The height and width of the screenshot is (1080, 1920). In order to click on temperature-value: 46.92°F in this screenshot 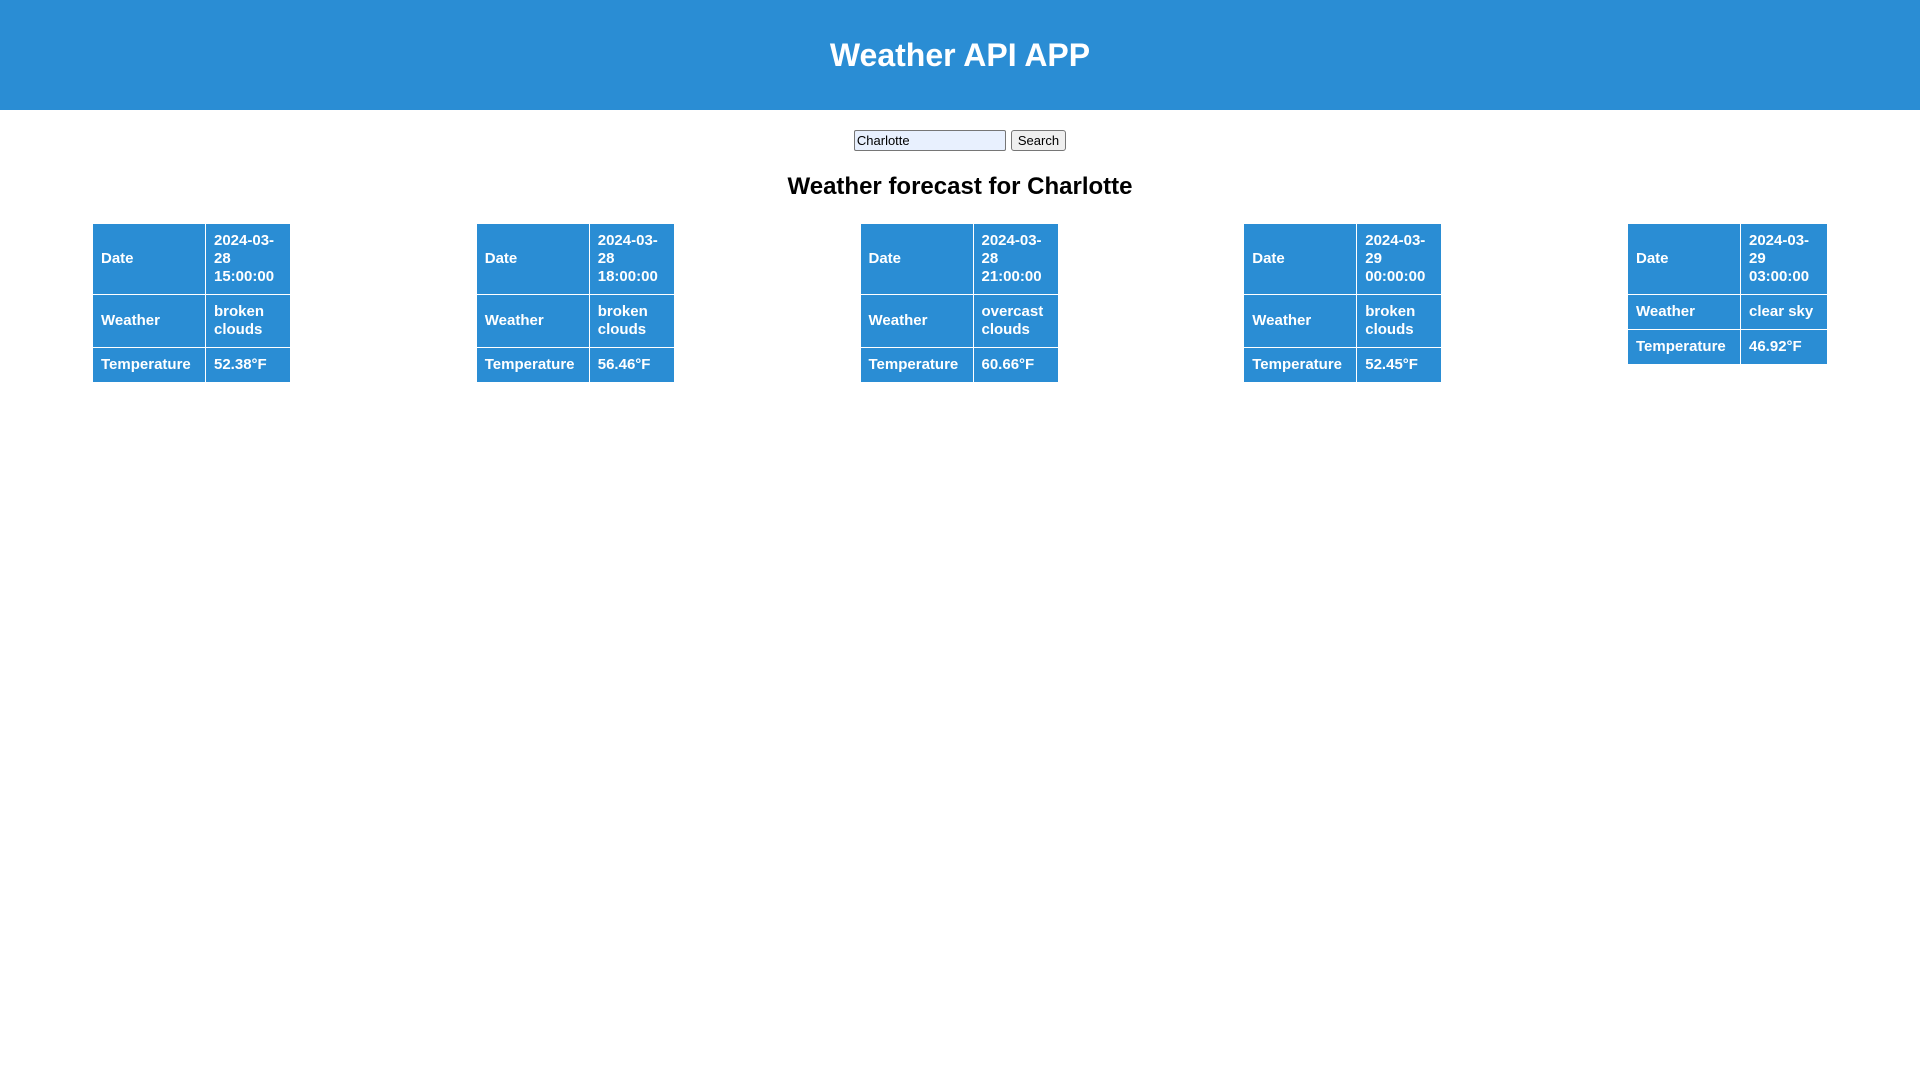, I will do `click(1784, 347)`.